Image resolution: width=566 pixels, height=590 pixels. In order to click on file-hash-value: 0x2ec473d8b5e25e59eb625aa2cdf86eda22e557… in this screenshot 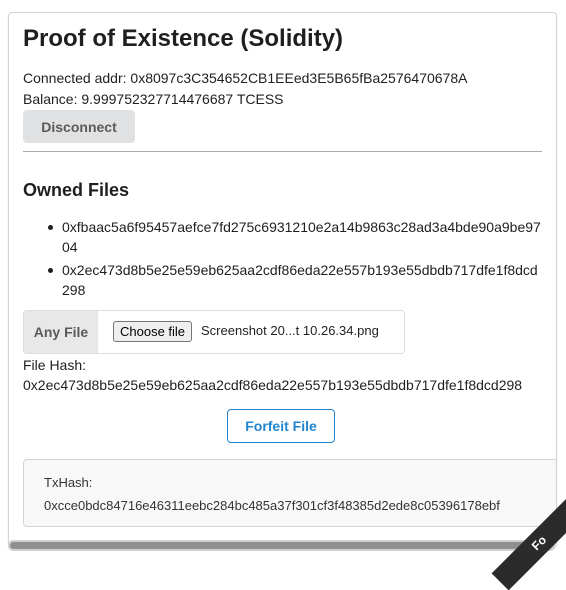, I will do `click(273, 385)`.